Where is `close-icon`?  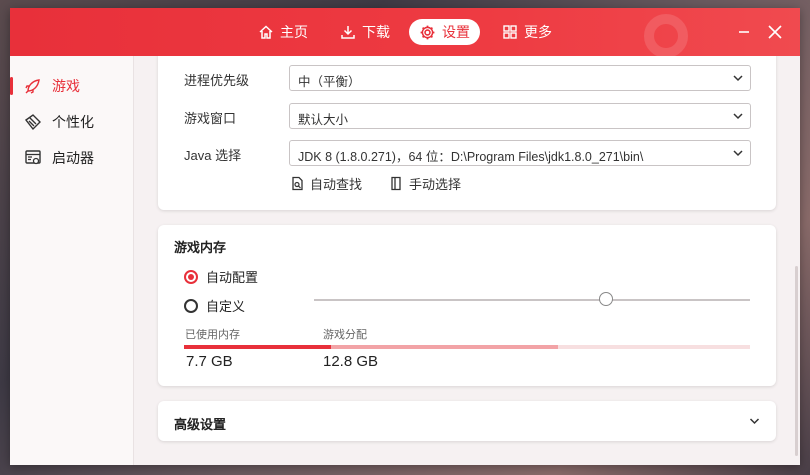 close-icon is located at coordinates (775, 32).